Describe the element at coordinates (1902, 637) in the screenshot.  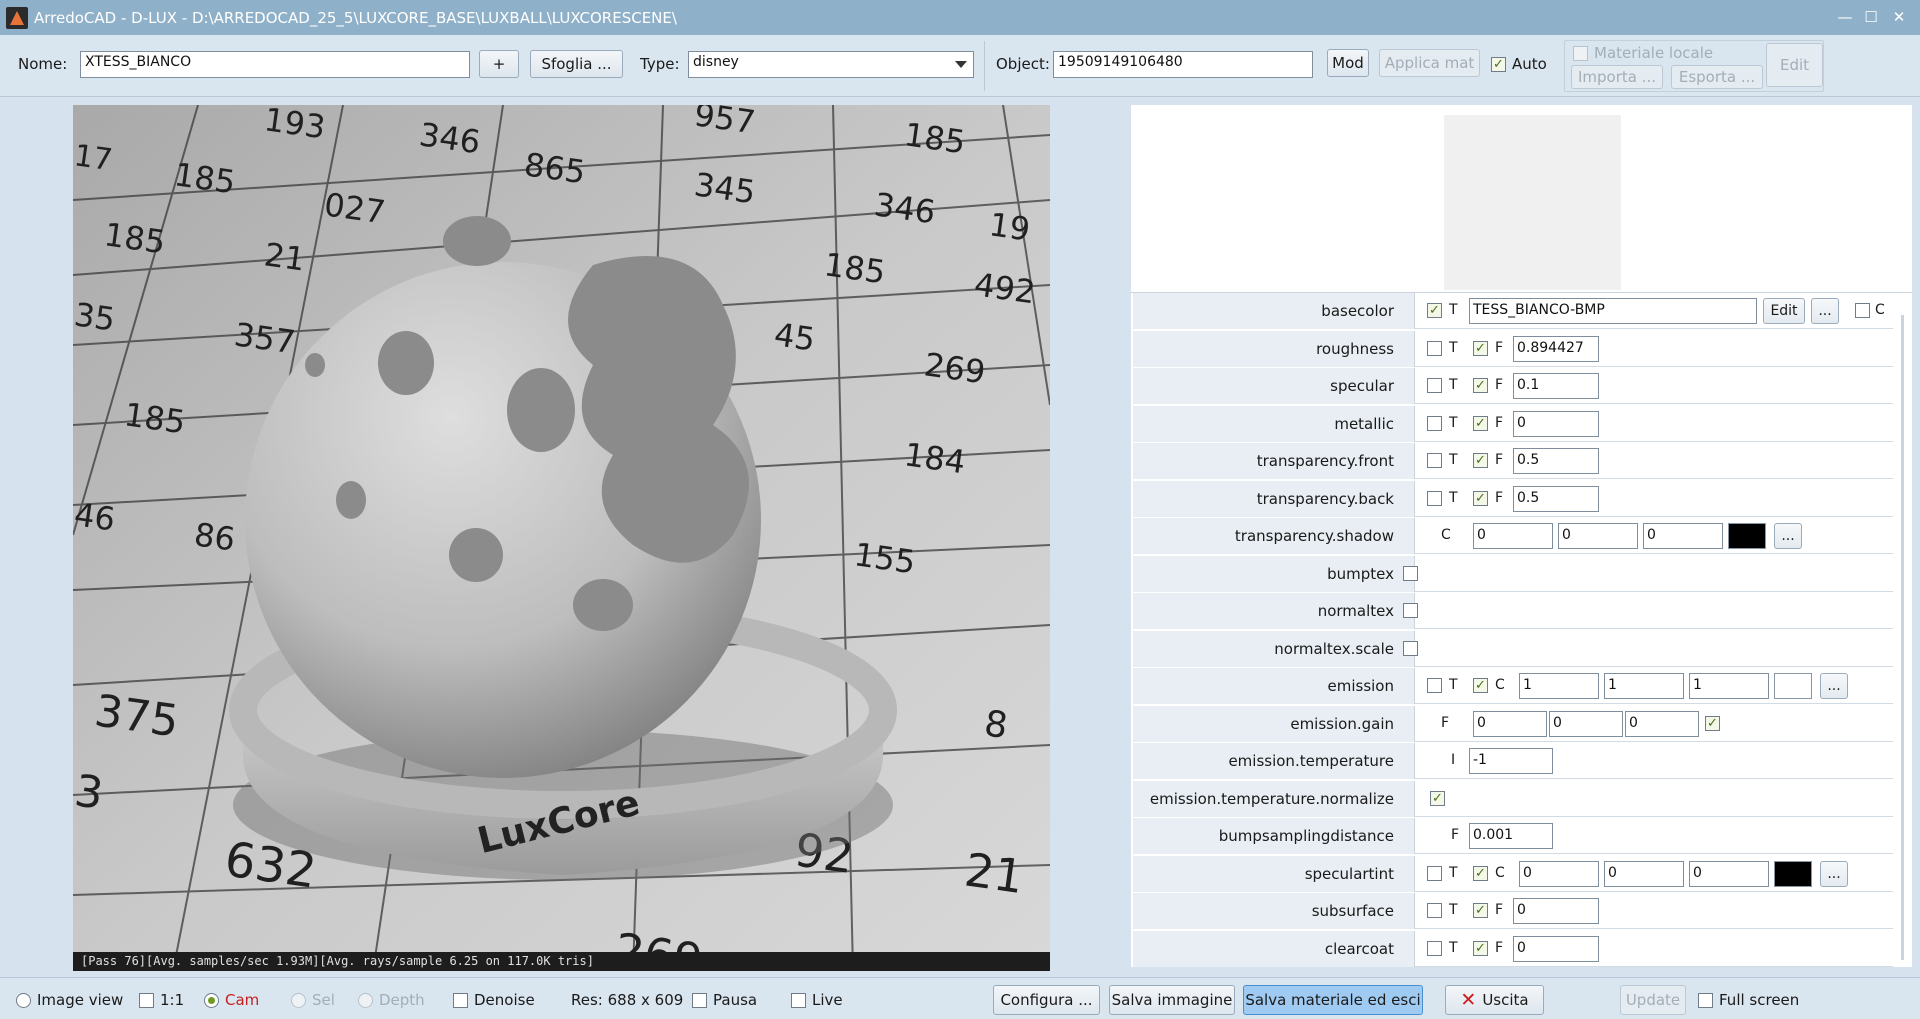
I see `panel-scrollbar` at that location.